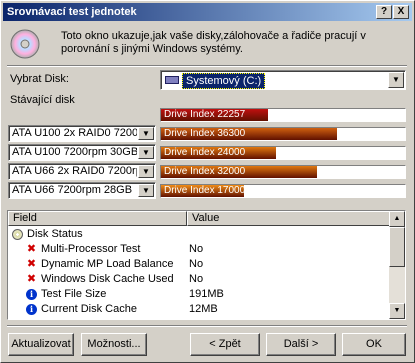  I want to click on current-disk-label: Stávající disk, so click(42, 100).